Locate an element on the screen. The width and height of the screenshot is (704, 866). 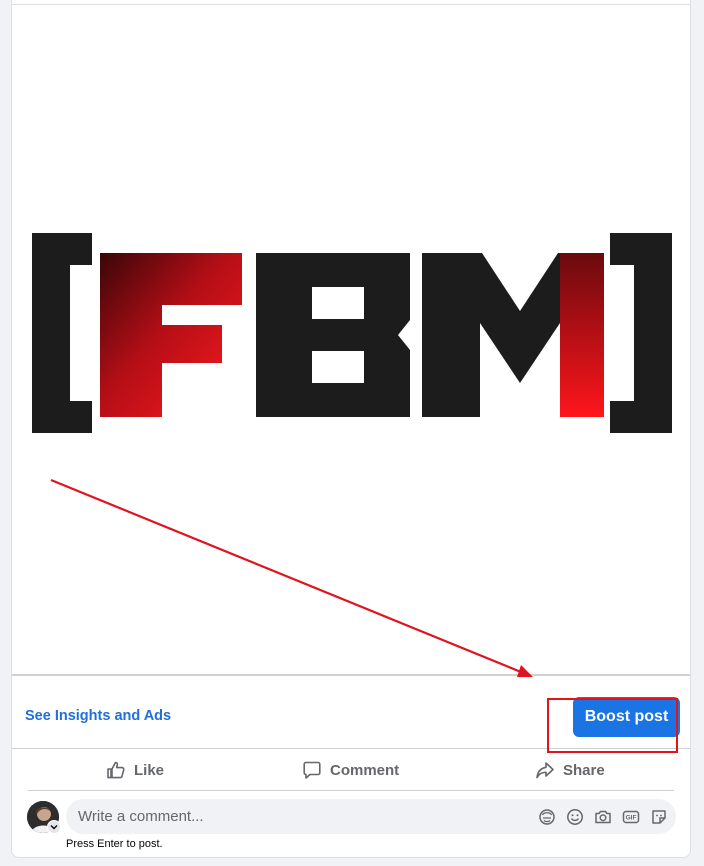
share-button: Share is located at coordinates (570, 770).